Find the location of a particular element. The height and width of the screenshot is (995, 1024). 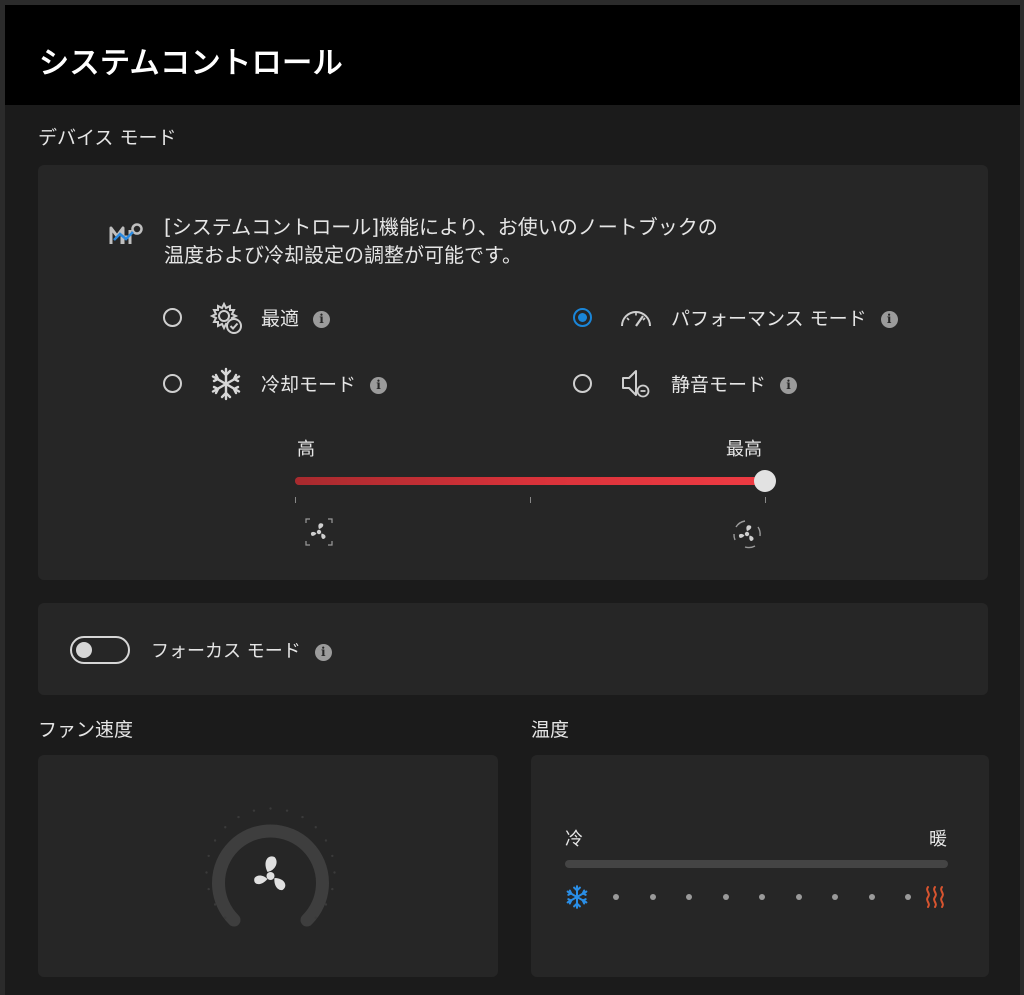

fan-speed-section-label: ファン速度 is located at coordinates (86, 730).